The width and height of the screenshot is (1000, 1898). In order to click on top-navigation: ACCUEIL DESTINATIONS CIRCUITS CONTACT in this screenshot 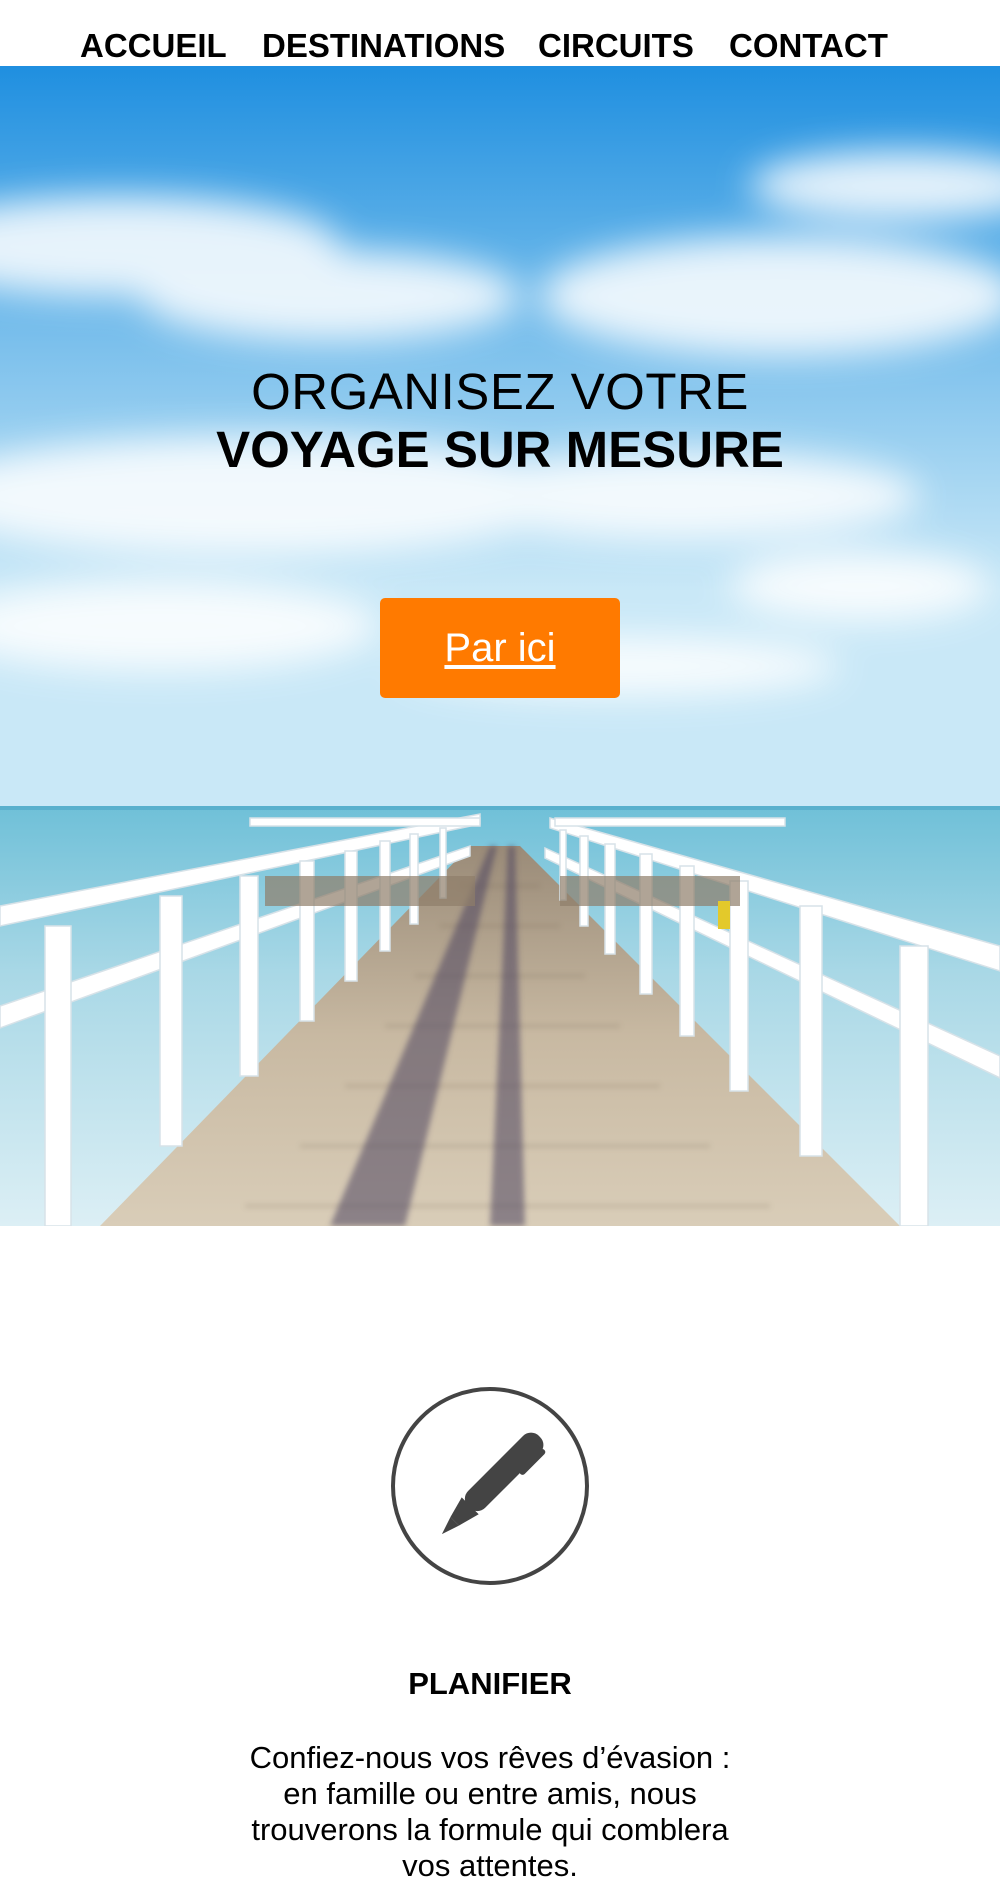, I will do `click(500, 33)`.